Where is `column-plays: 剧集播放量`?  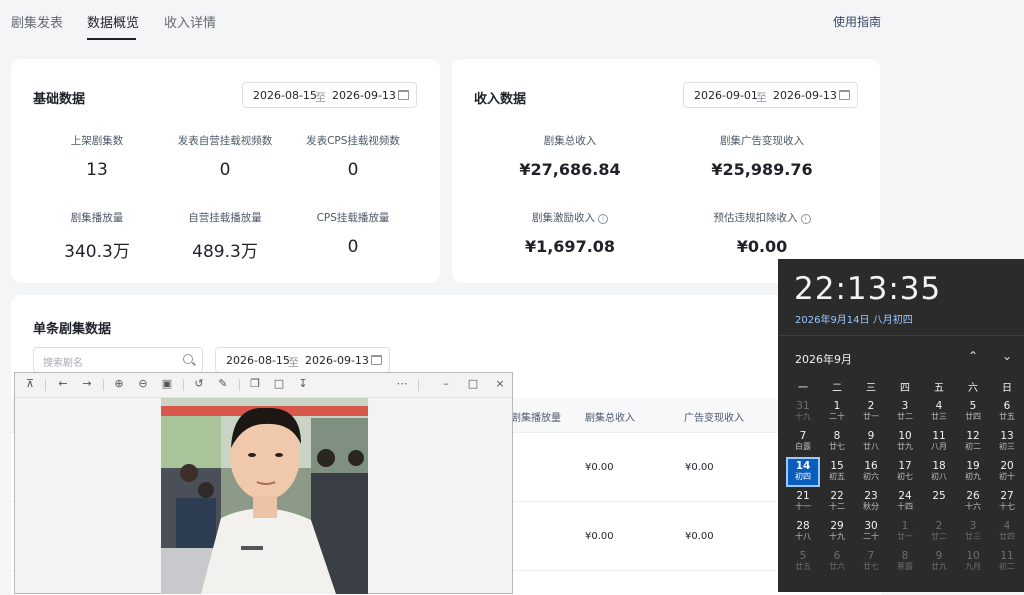
column-plays: 剧集播放量 is located at coordinates (536, 416).